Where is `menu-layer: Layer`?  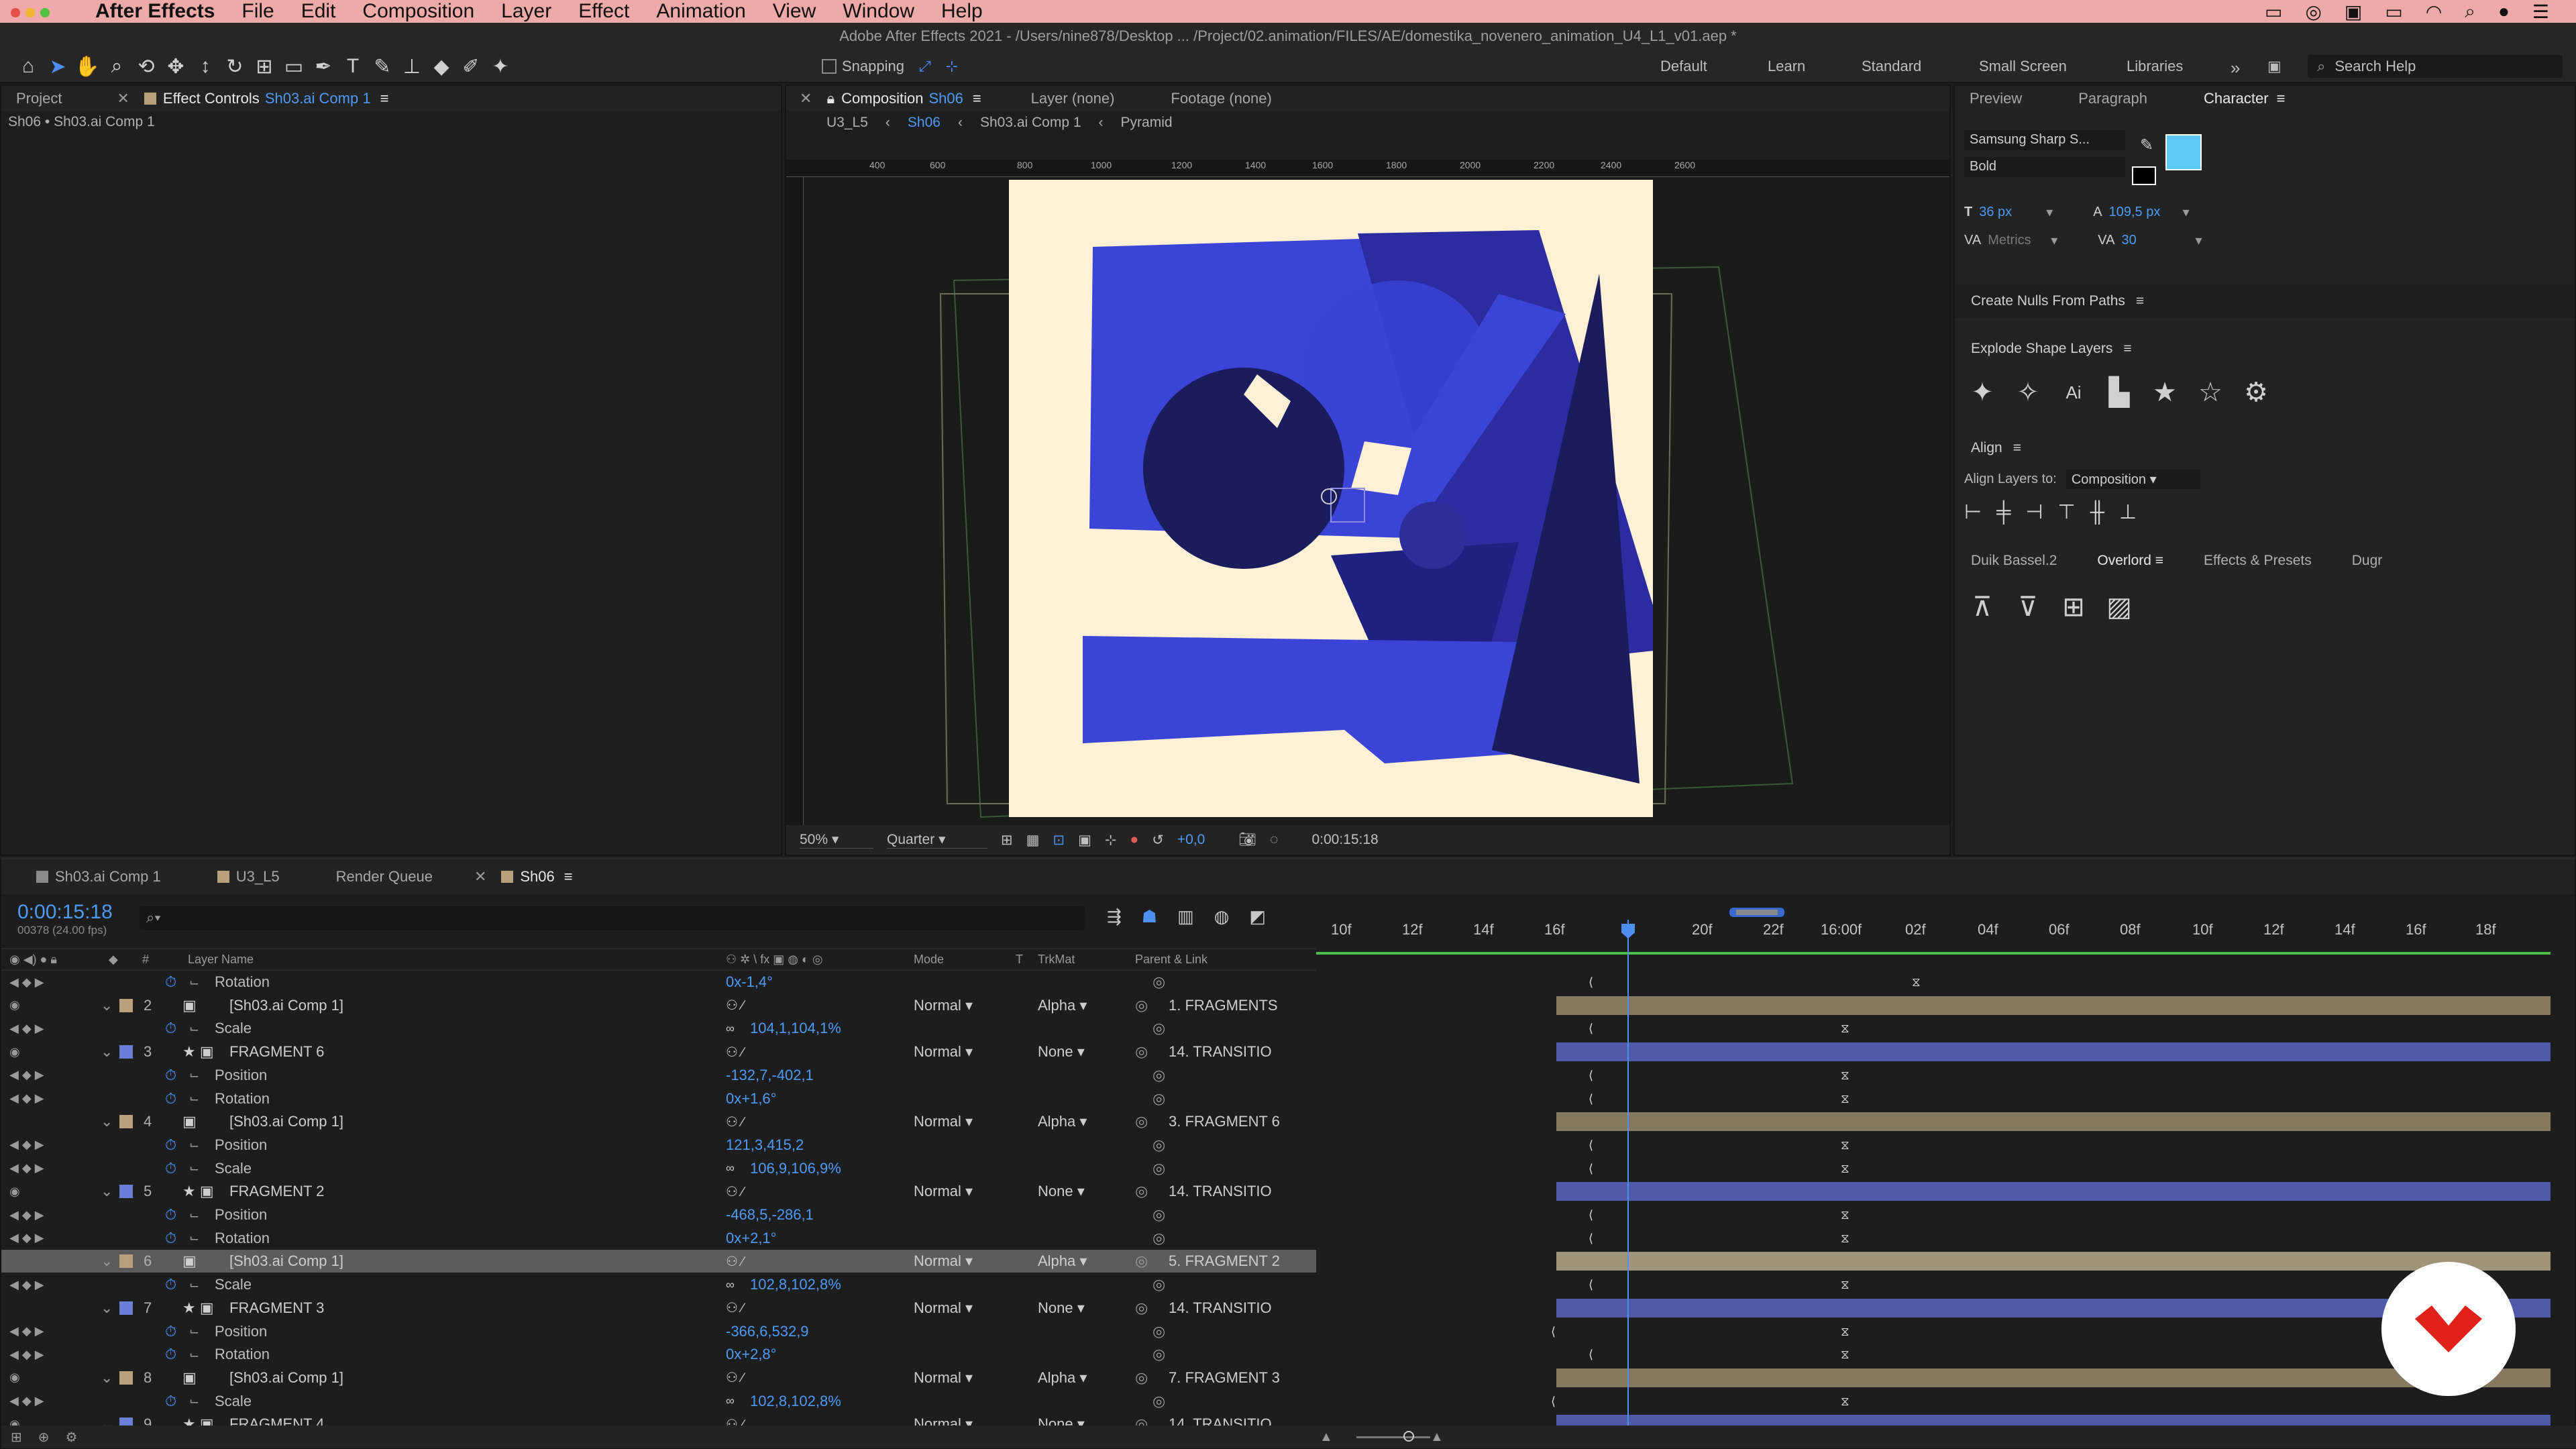 menu-layer: Layer is located at coordinates (526, 11).